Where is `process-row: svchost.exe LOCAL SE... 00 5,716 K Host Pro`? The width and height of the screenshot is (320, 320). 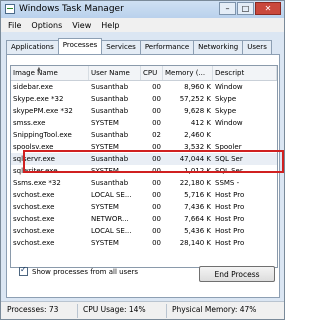
process-row: svchost.exe LOCAL SE... 00 5,716 K Host Pro is located at coordinates (144, 195).